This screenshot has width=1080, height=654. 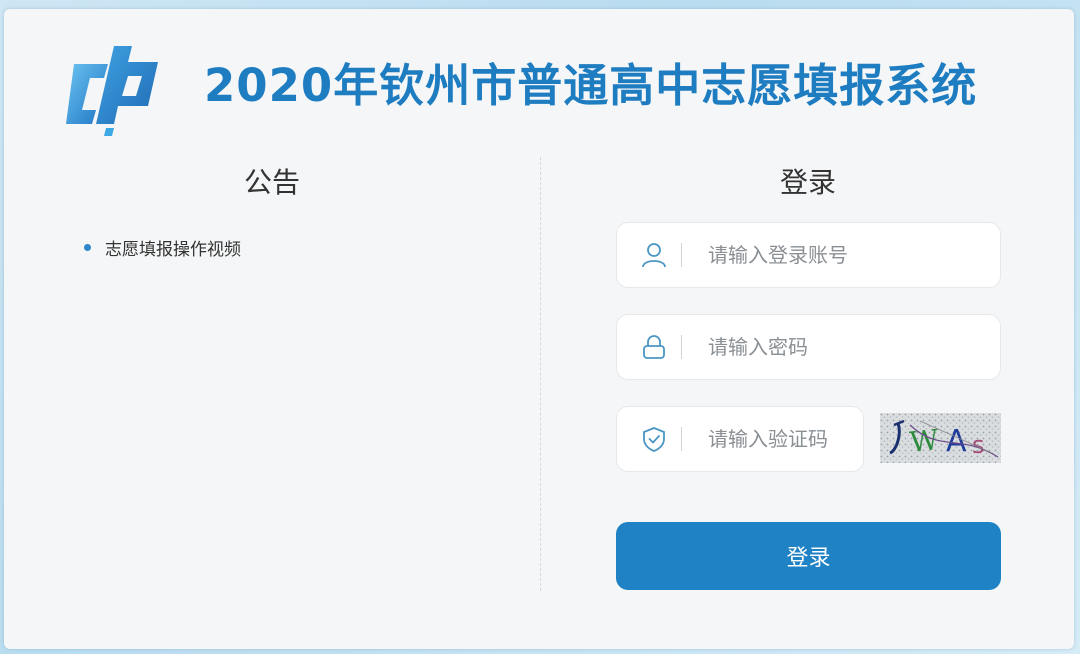 What do you see at coordinates (173, 250) in the screenshot?
I see `notice-item-label: 志愿填报操作视频` at bounding box center [173, 250].